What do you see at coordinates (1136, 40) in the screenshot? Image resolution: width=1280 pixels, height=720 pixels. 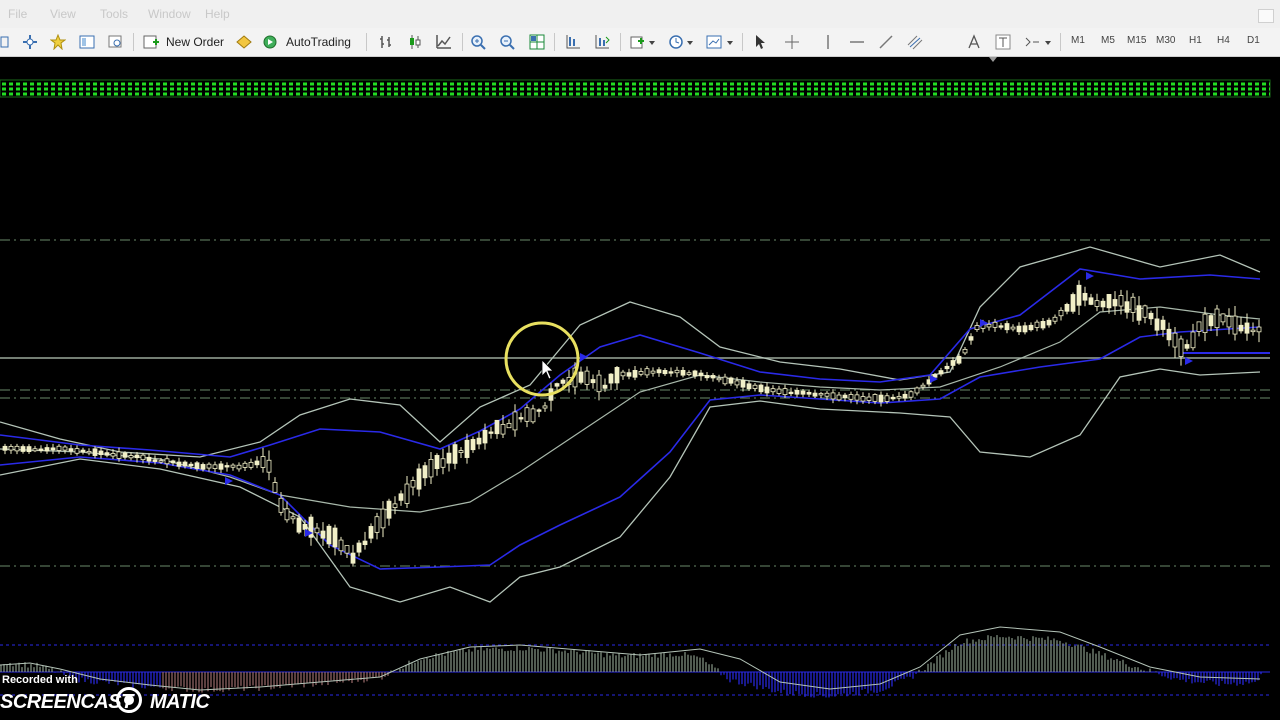 I see `timeframe-m15: M15` at bounding box center [1136, 40].